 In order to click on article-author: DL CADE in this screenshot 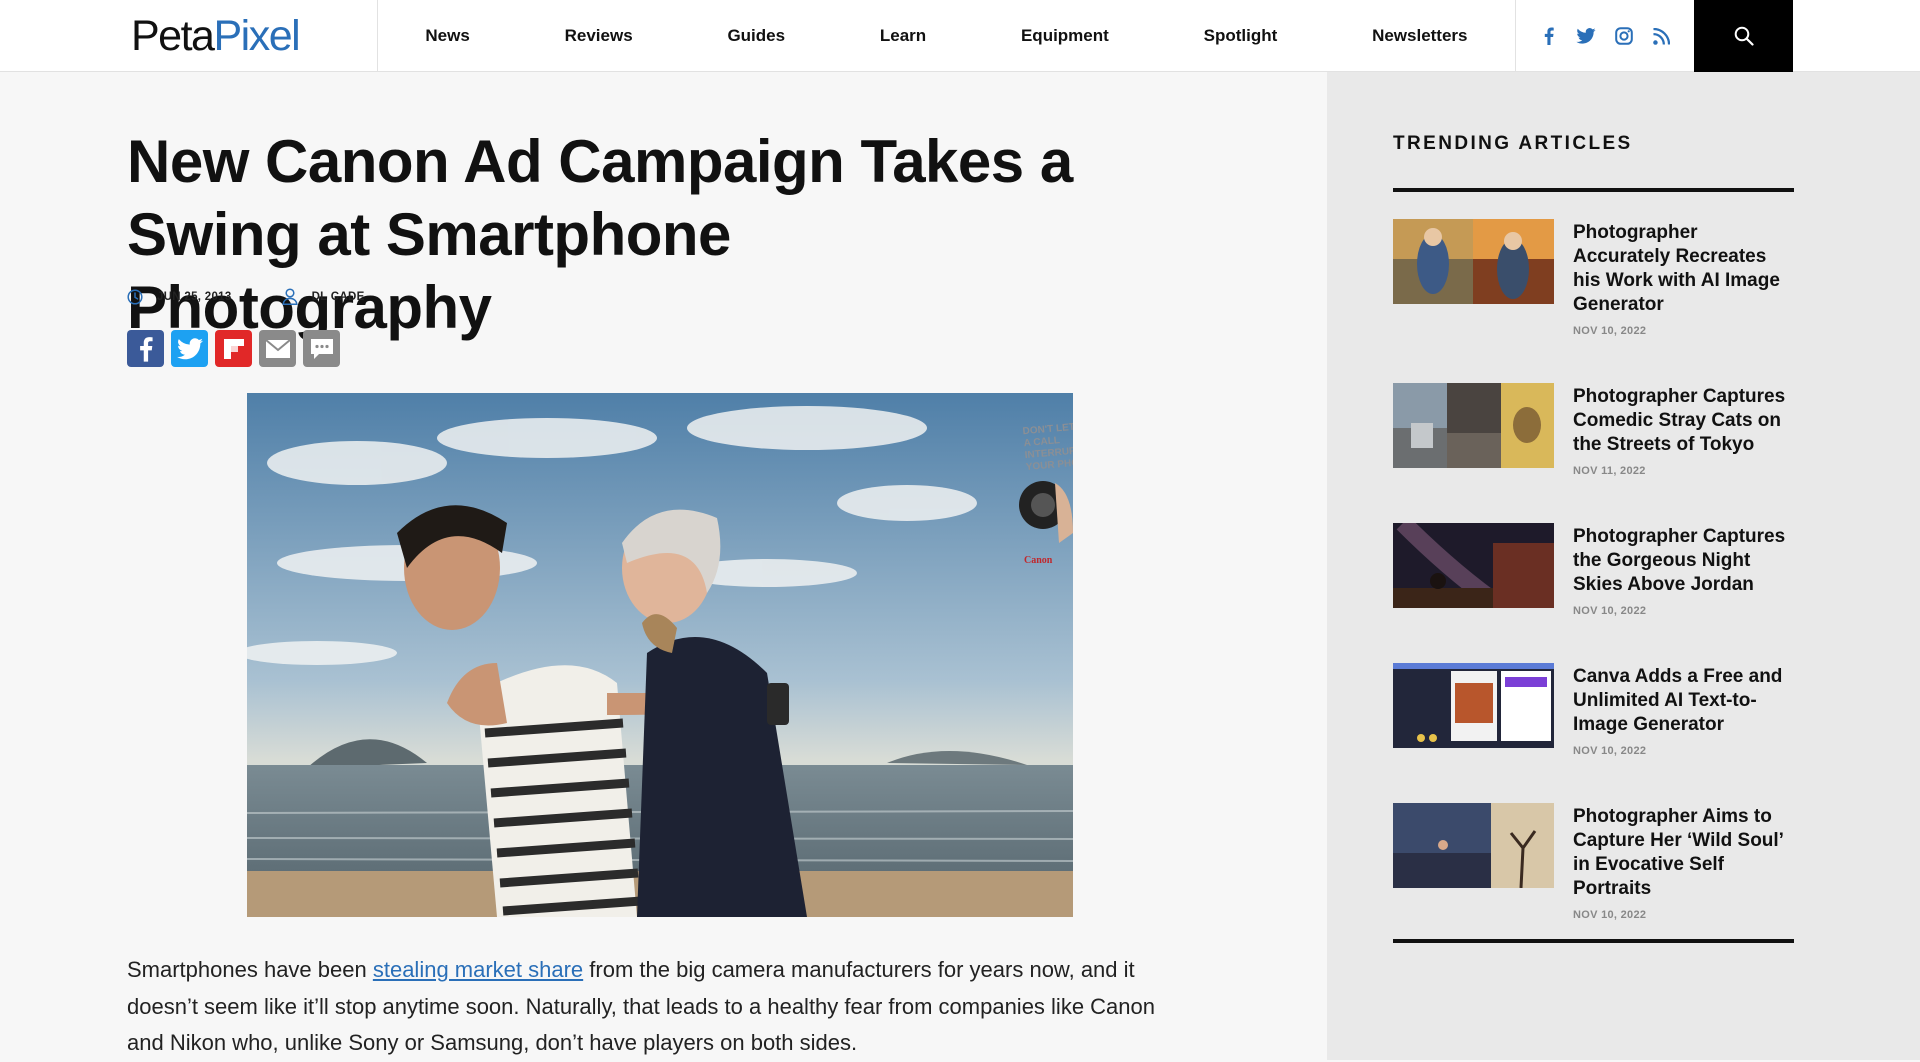, I will do `click(323, 296)`.